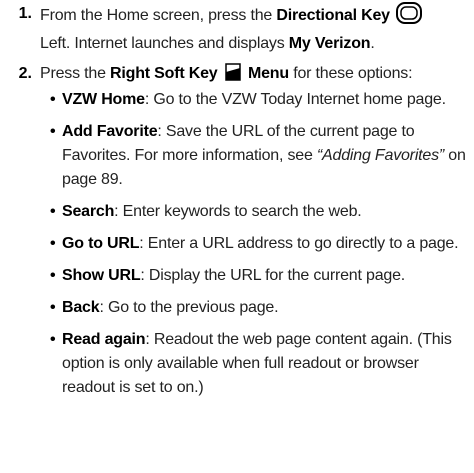 The height and width of the screenshot is (473, 474). I want to click on option-name: Search, so click(88, 211).